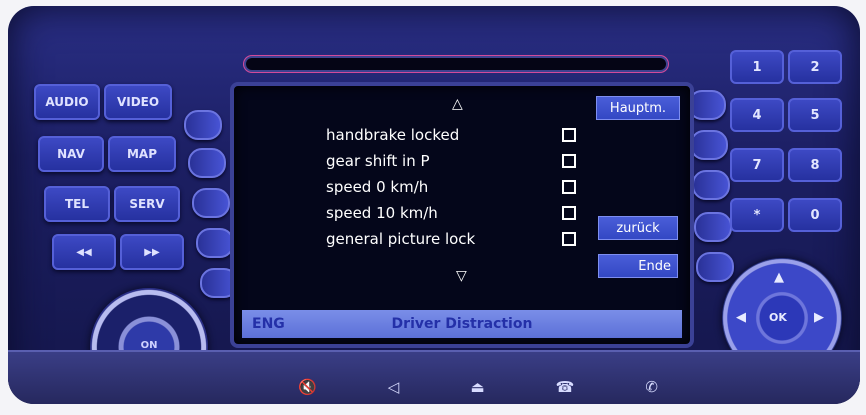 The width and height of the screenshot is (866, 415). What do you see at coordinates (152, 252) in the screenshot?
I see `next-track-button: ▶▶` at bounding box center [152, 252].